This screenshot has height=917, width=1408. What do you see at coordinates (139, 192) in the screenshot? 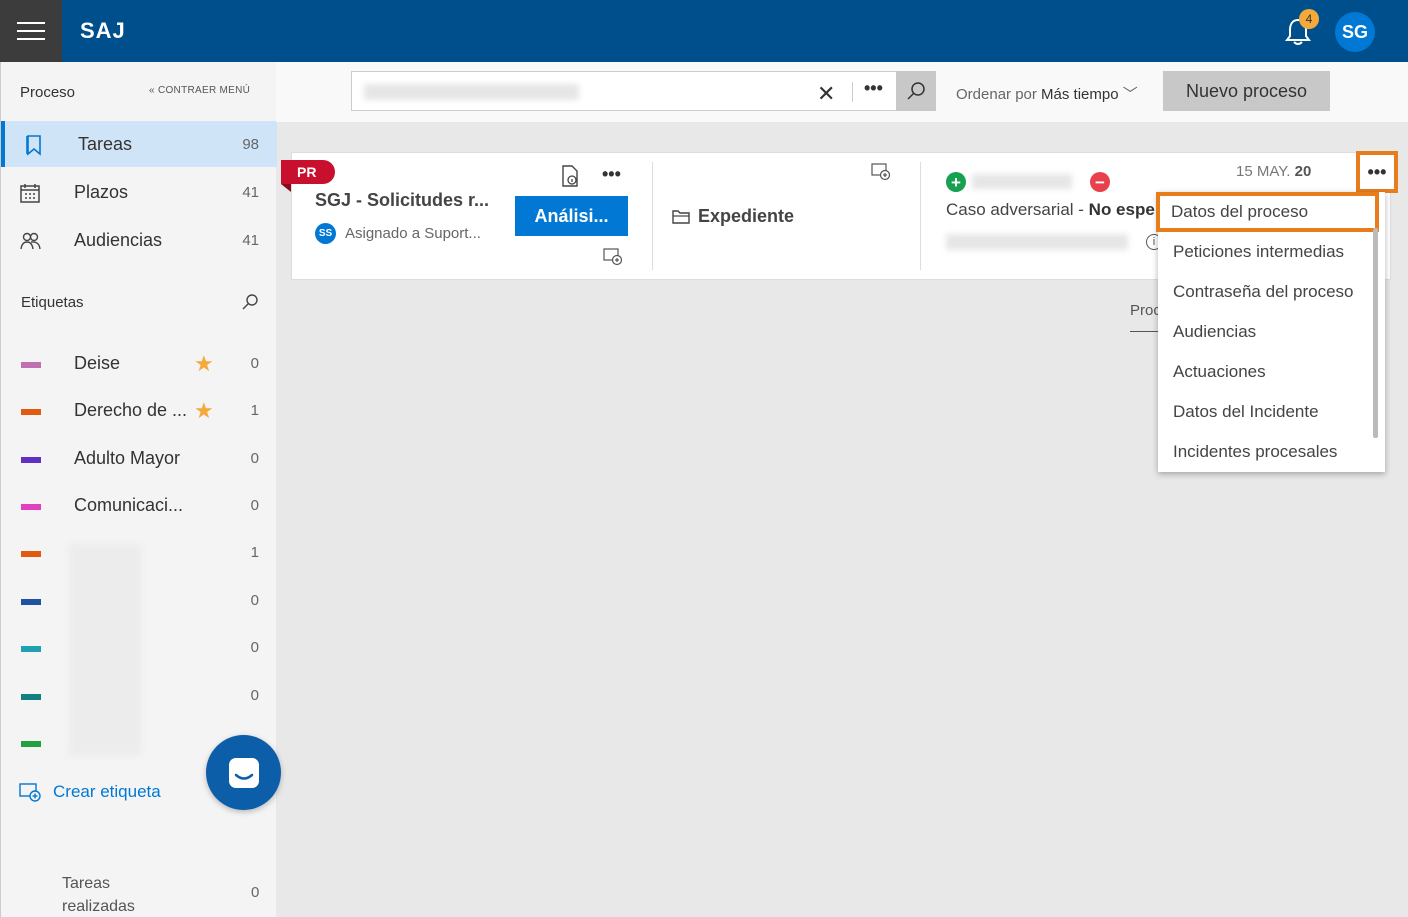
I see `sidebar-item-plazos: Plazos 41` at bounding box center [139, 192].